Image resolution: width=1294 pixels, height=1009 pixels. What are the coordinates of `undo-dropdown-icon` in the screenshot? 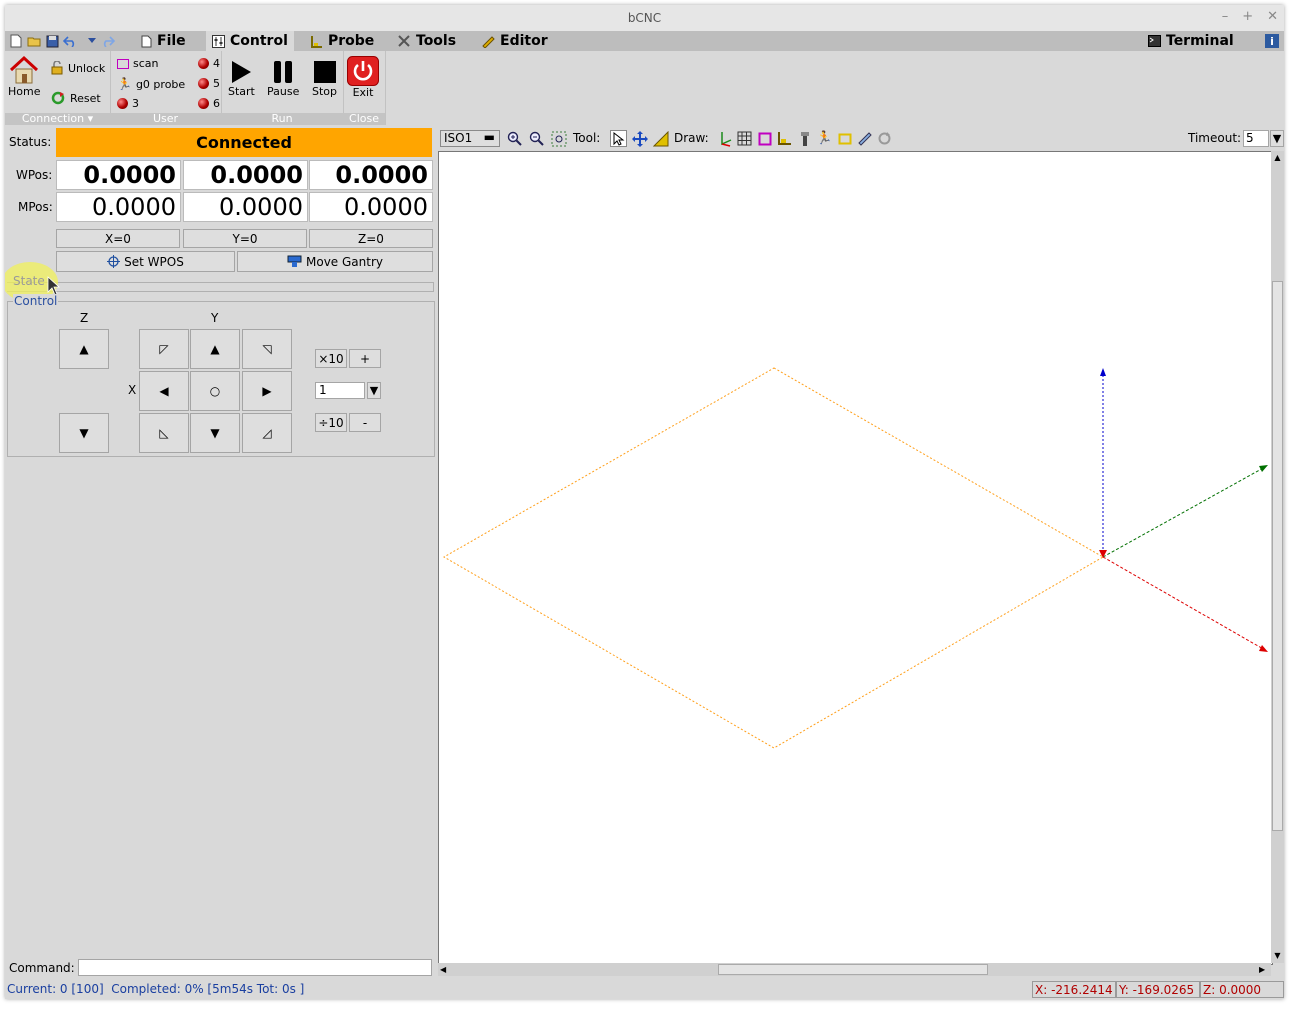 It's located at (92, 41).